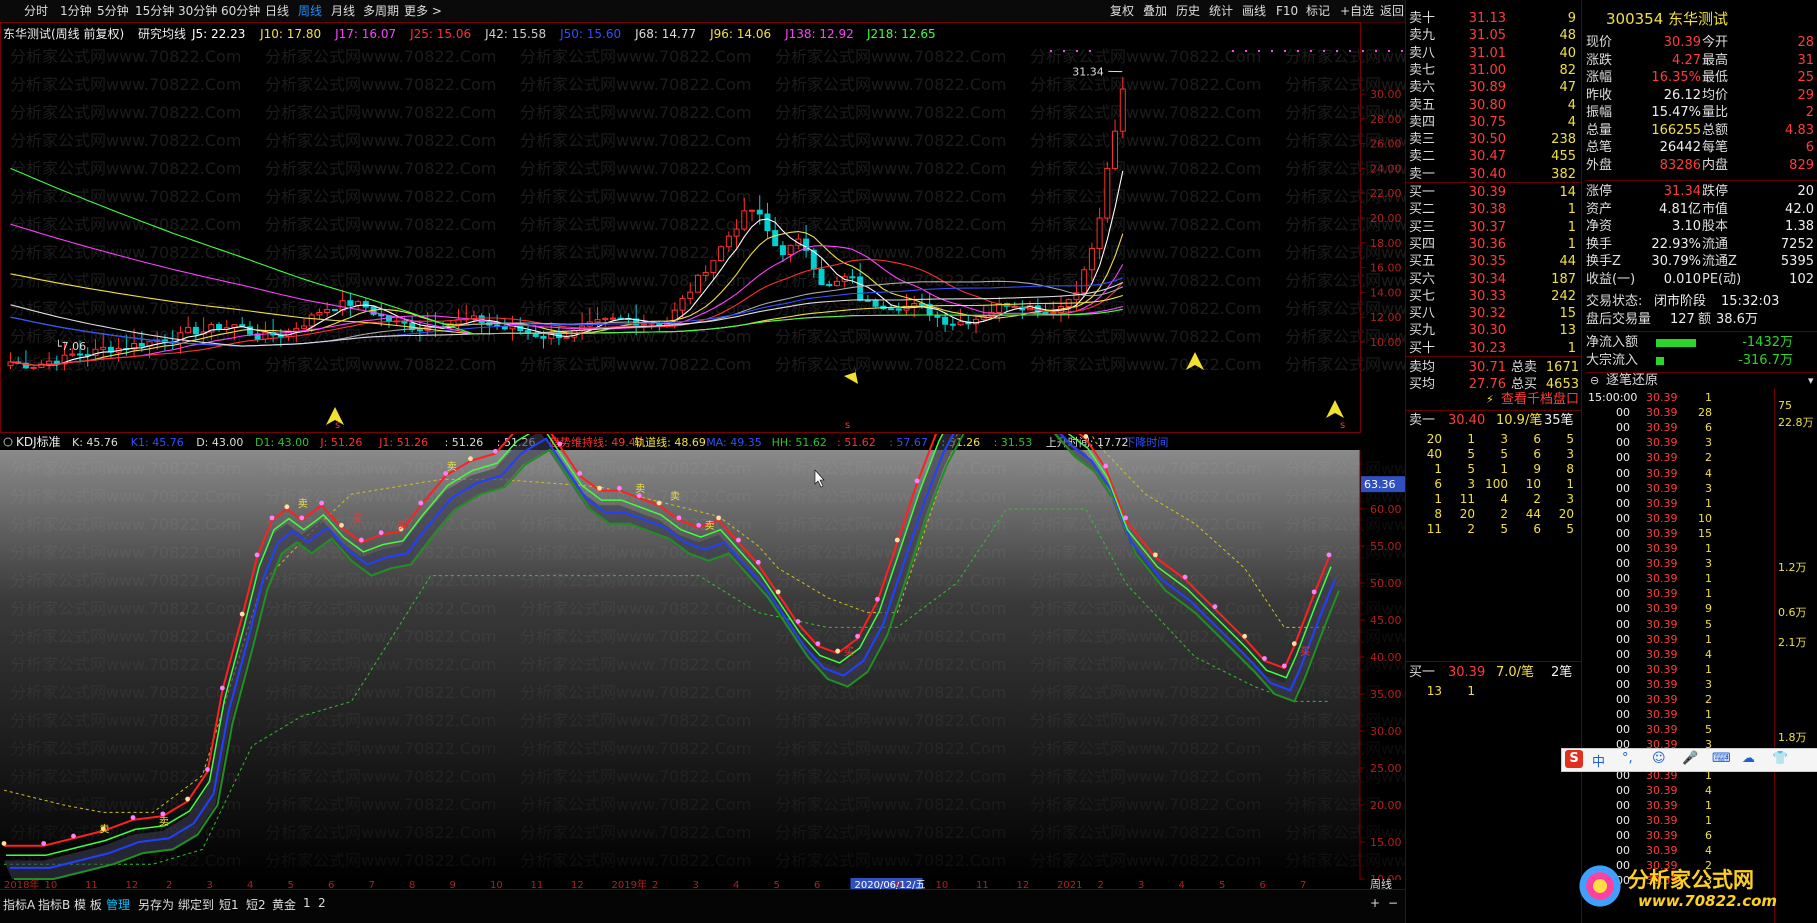 This screenshot has height=923, width=1817. I want to click on indicator-tab-4: 另存为, so click(156, 904).